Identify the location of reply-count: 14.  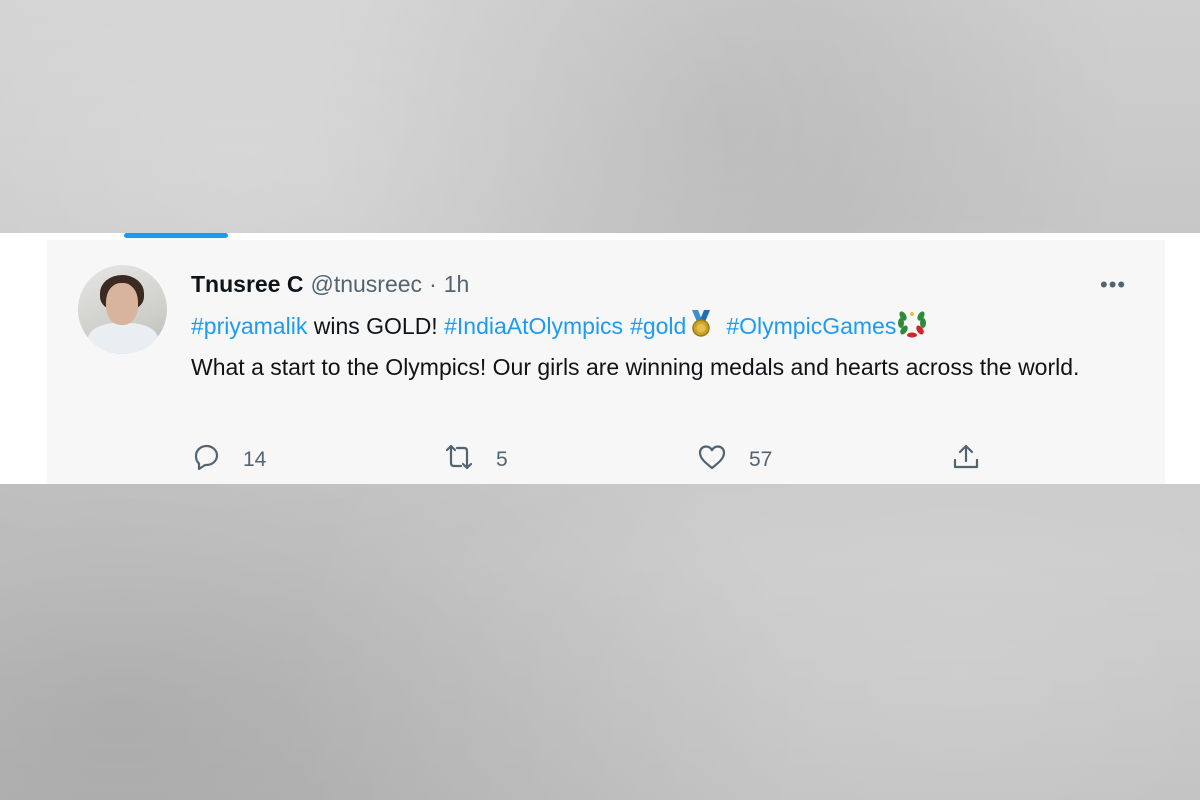
(255, 459).